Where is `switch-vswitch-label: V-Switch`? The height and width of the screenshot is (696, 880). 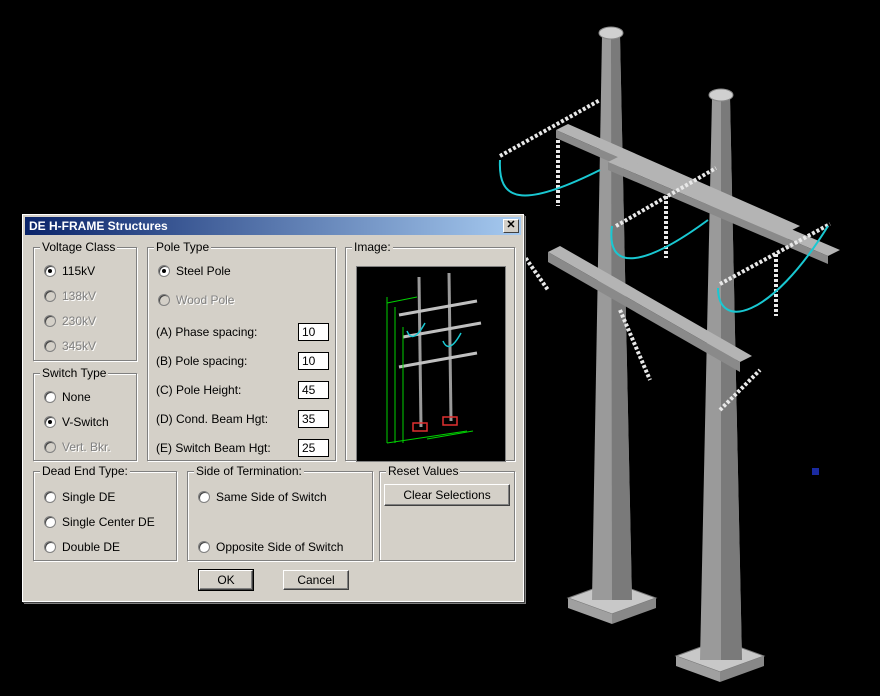
switch-vswitch-label: V-Switch is located at coordinates (85, 422).